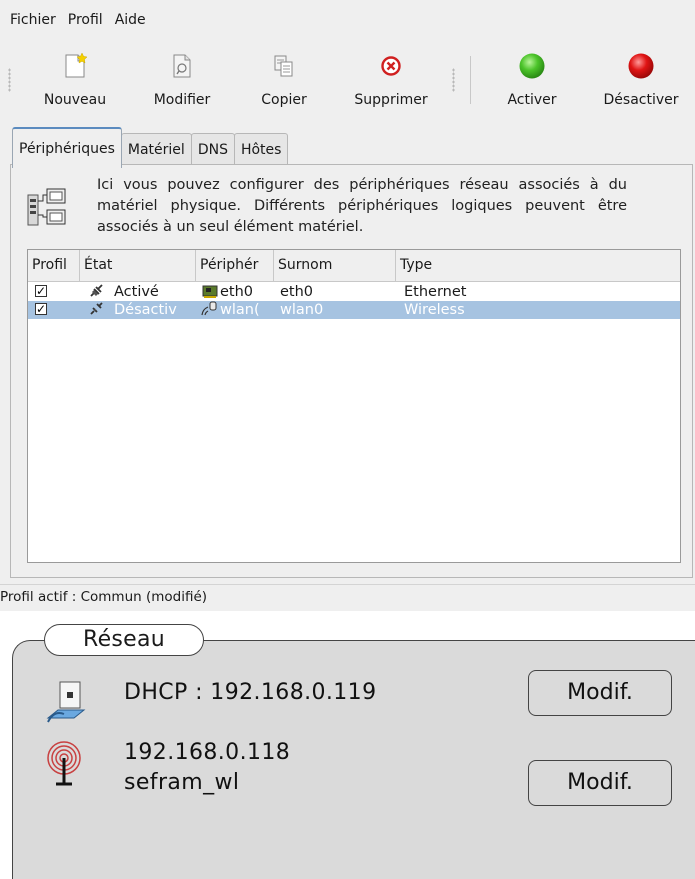 The image size is (695, 879). Describe the element at coordinates (209, 310) in the screenshot. I see `wireless-icon` at that location.